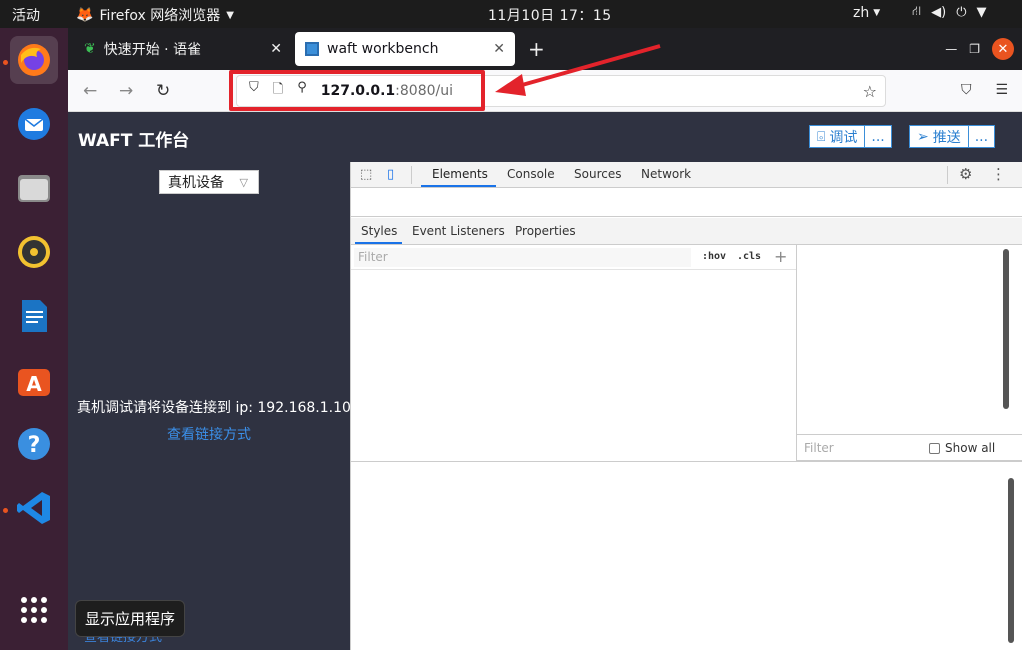 Image resolution: width=1022 pixels, height=650 pixels. What do you see at coordinates (218, 408) in the screenshot?
I see `connection-hint: 真机调试请将设备连接到 ip: 192.168.1.107` at bounding box center [218, 408].